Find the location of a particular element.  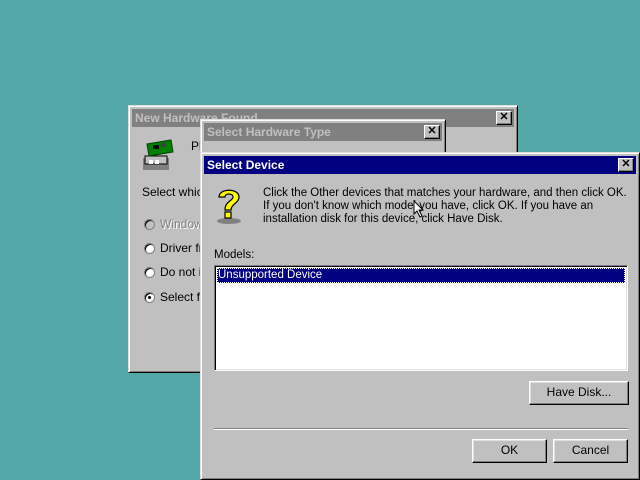

select-device-close-button: ✕ is located at coordinates (626, 165).